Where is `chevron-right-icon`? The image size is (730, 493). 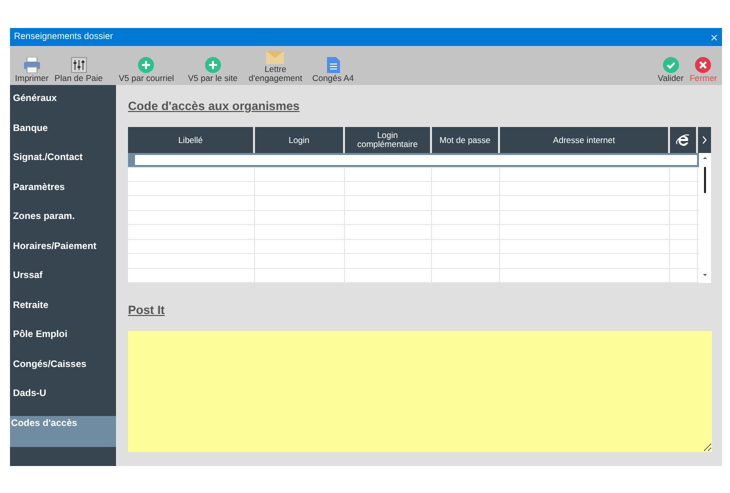
chevron-right-icon is located at coordinates (704, 140).